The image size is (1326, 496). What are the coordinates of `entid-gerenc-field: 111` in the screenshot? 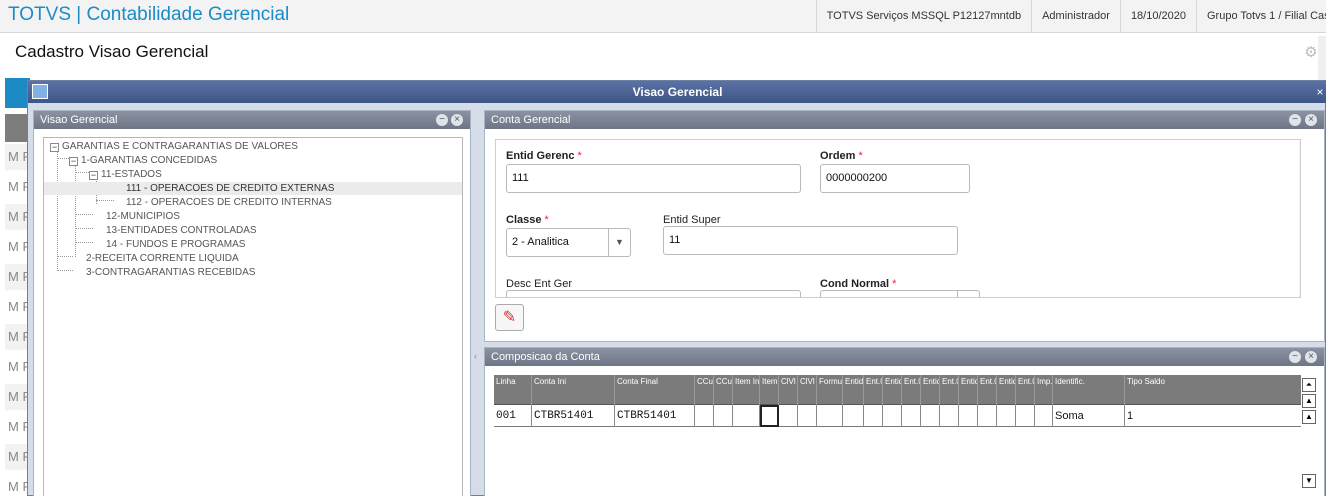 It's located at (653, 178).